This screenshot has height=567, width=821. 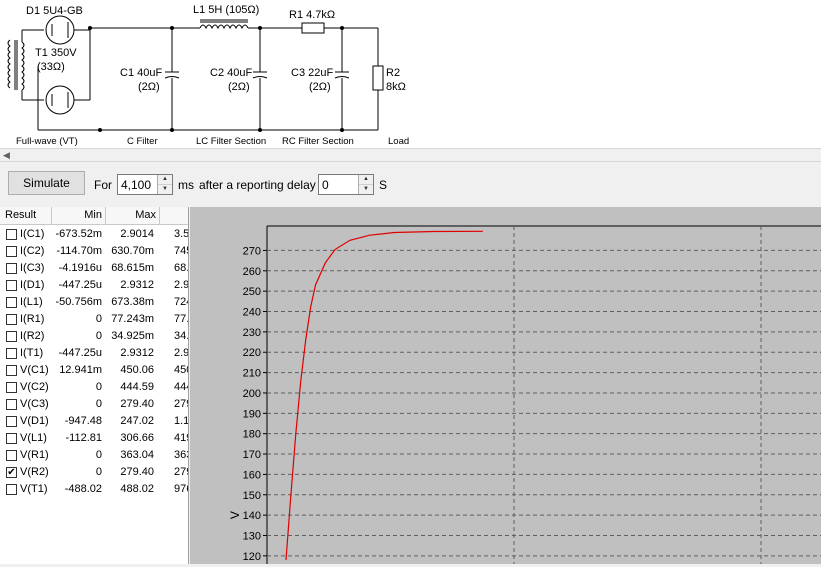 I want to click on scroll-left-arrow-icon: ◀, so click(x=6, y=155).